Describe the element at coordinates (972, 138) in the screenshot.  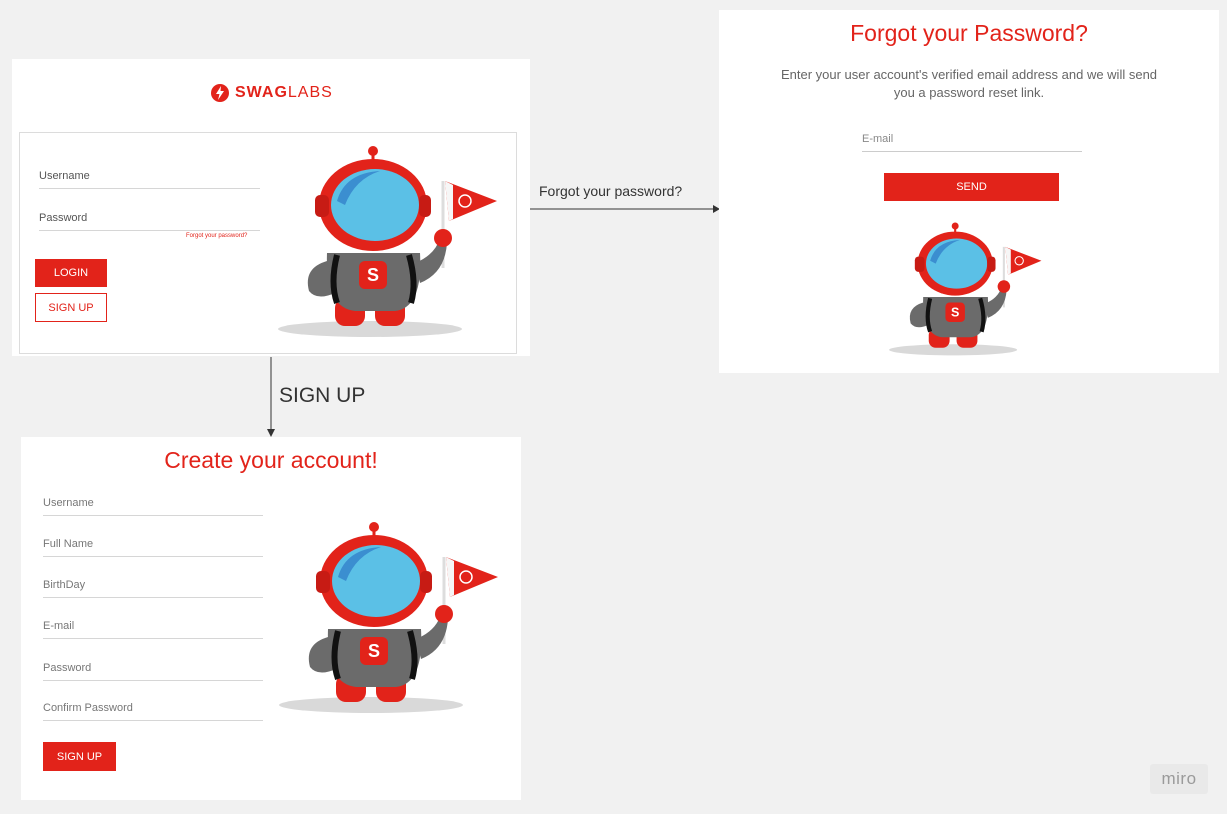
I see `email-field: E-mail` at that location.